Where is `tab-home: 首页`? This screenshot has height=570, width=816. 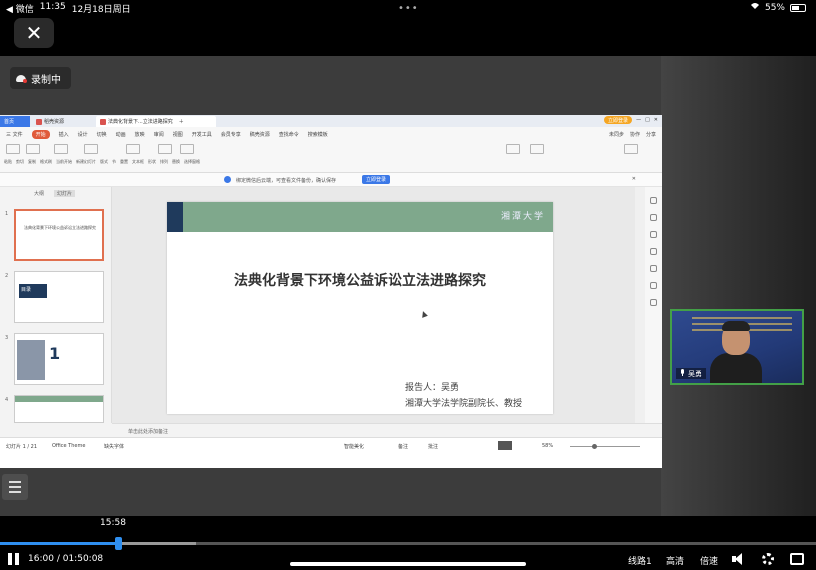 tab-home: 首页 is located at coordinates (15, 121).